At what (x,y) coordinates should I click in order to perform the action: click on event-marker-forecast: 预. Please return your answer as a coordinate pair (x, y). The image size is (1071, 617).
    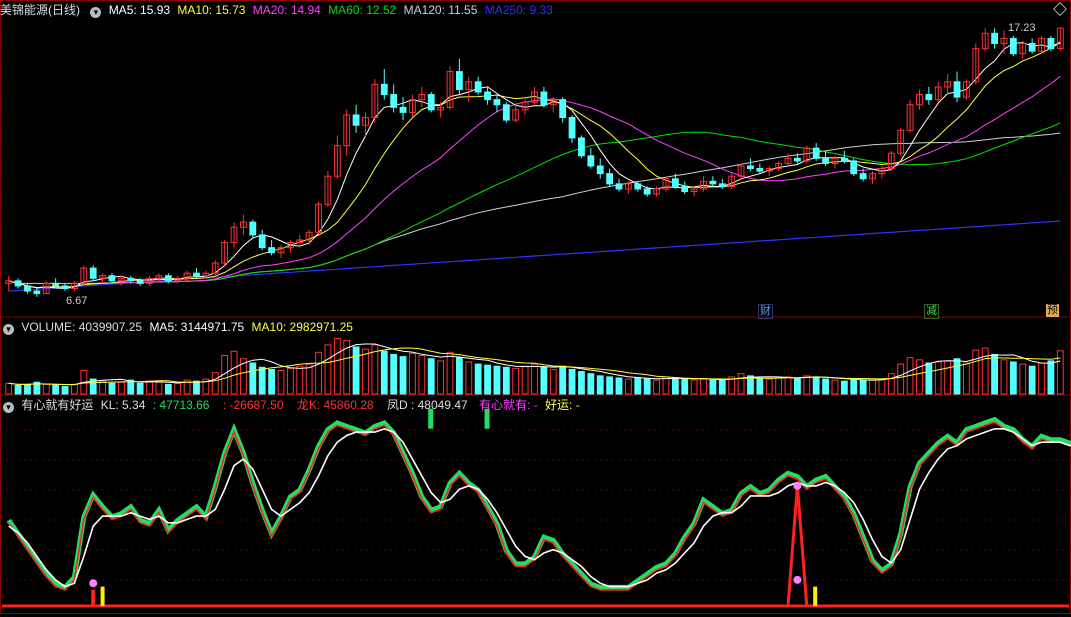
    Looking at the image, I should click on (1052, 310).